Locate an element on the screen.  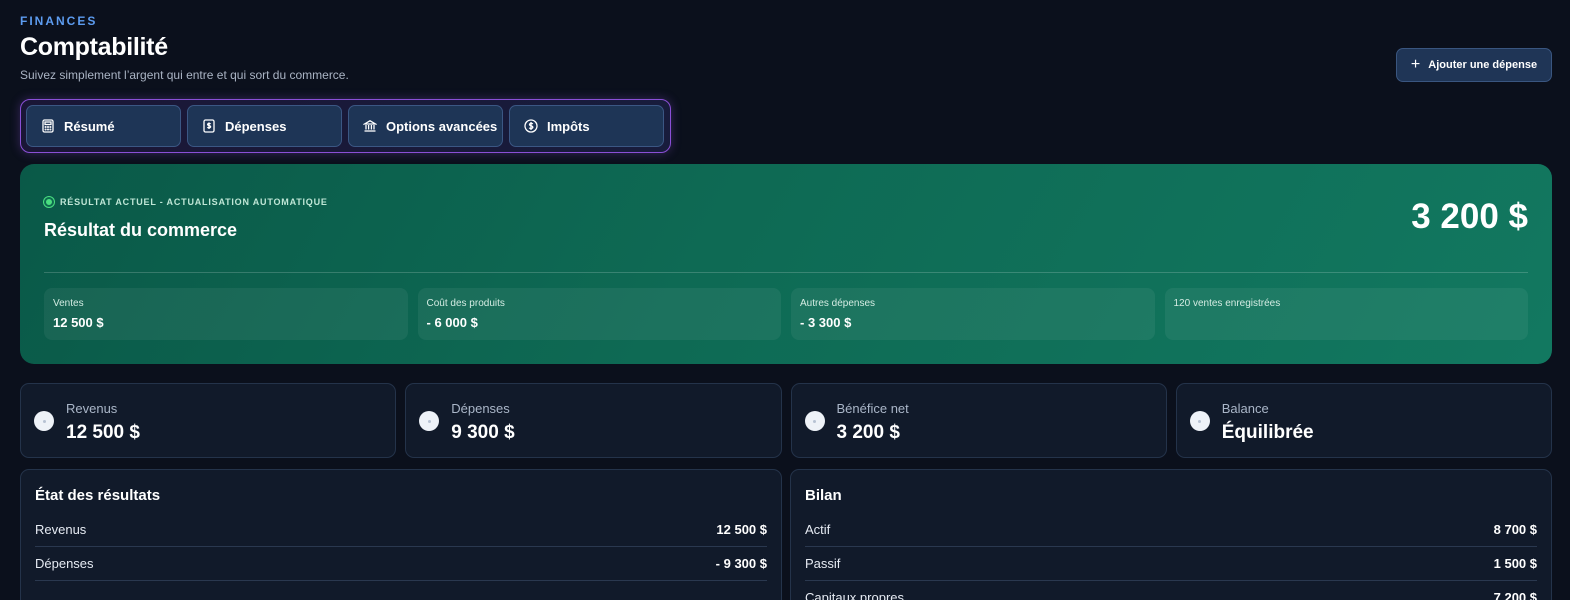
divider is located at coordinates (786, 272).